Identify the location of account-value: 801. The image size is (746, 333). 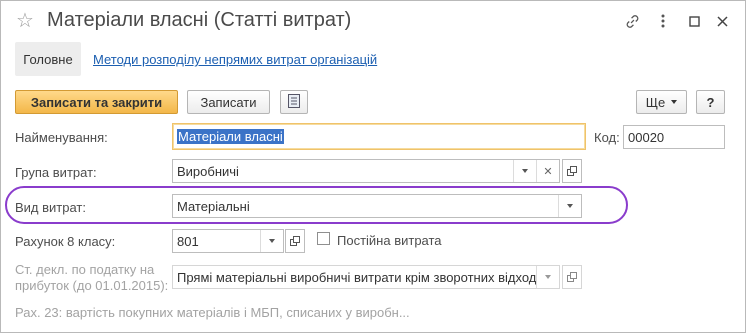
(188, 241).